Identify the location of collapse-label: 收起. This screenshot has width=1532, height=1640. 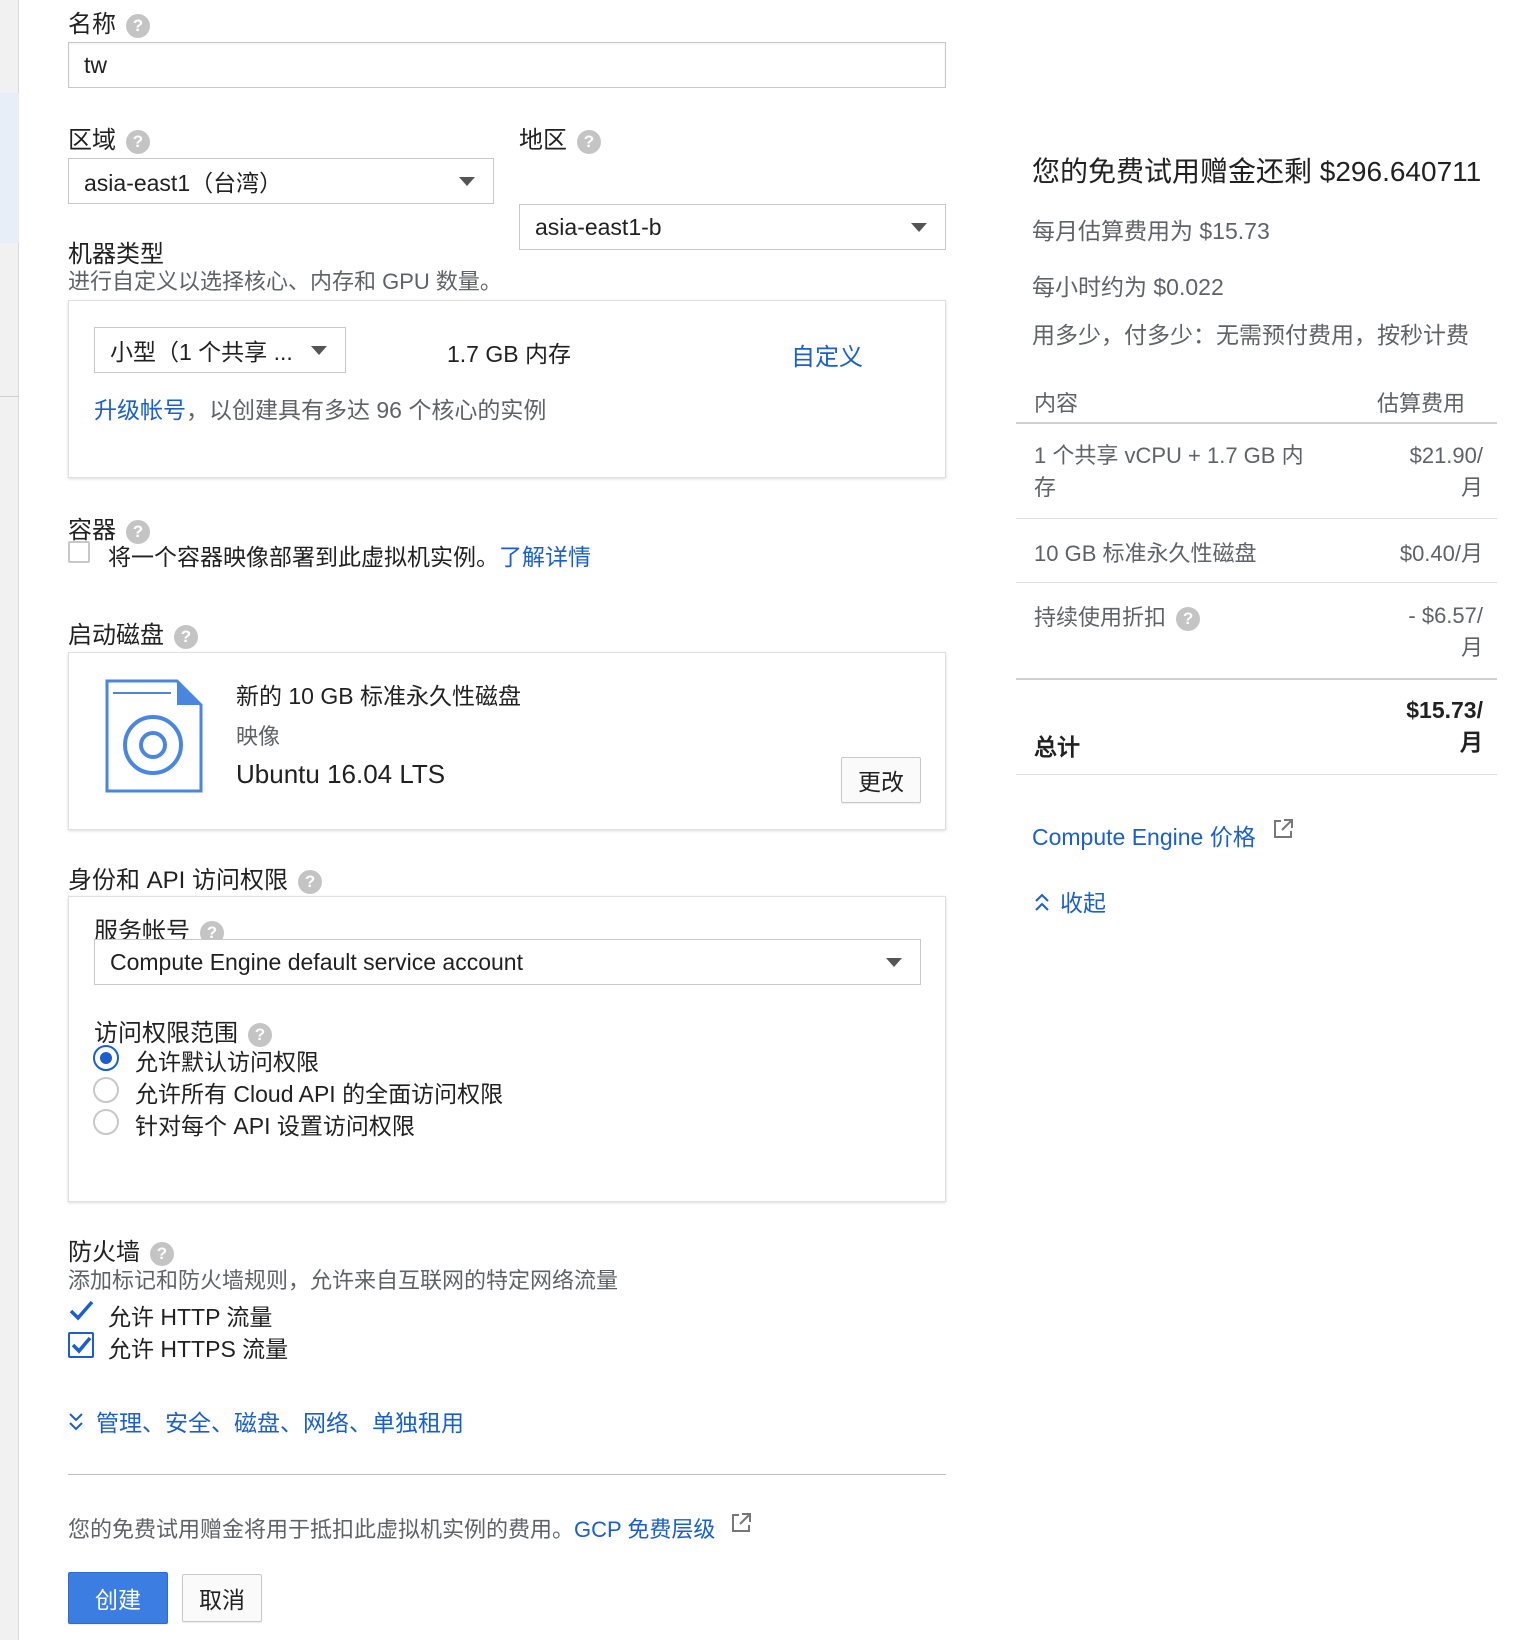
(1083, 903).